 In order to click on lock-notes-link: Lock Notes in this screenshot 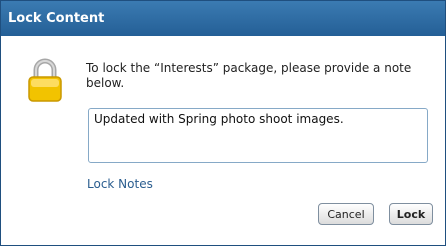, I will do `click(120, 184)`.